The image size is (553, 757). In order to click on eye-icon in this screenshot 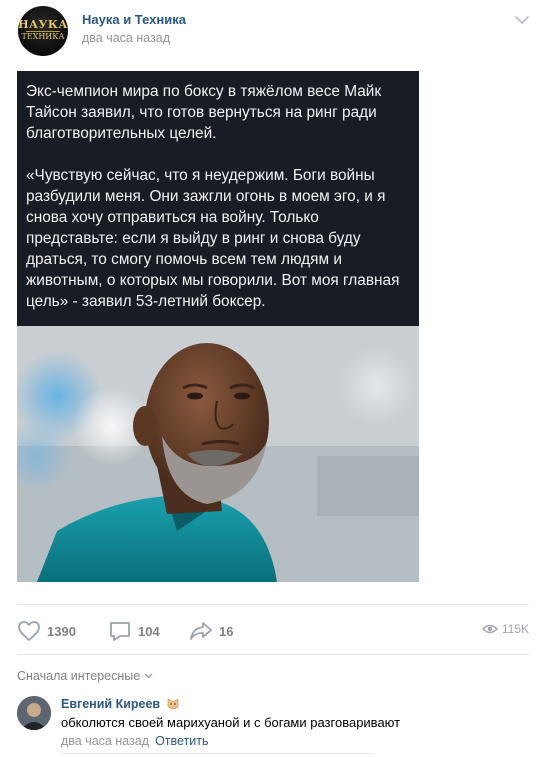, I will do `click(489, 629)`.